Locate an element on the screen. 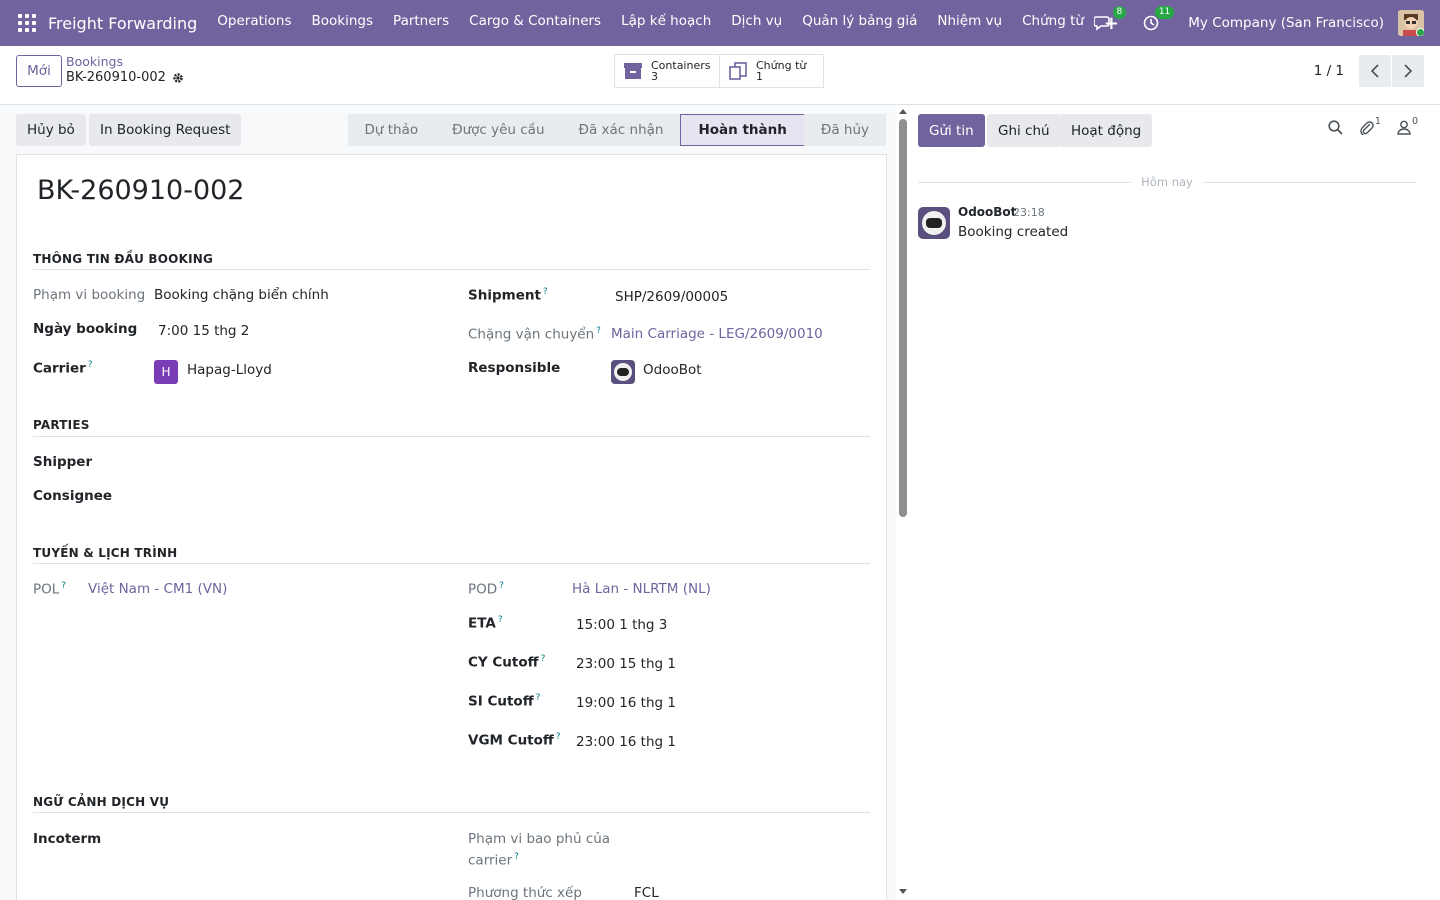 The image size is (1440, 900). user-avatar is located at coordinates (1411, 23).